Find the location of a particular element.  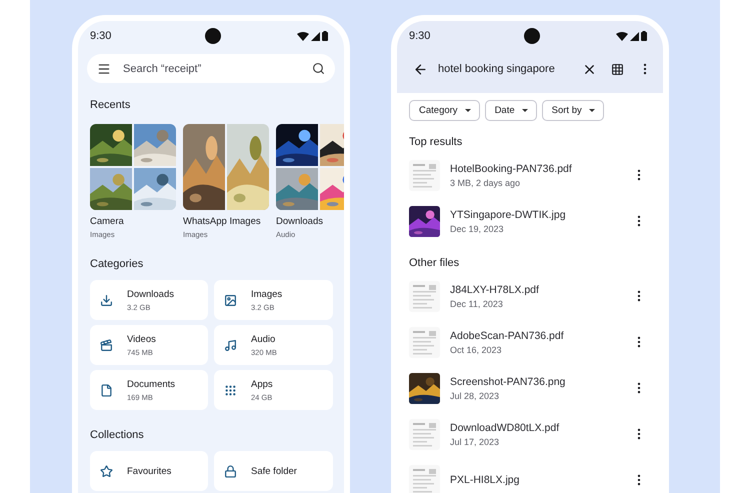

category-name: Documents is located at coordinates (151, 384).